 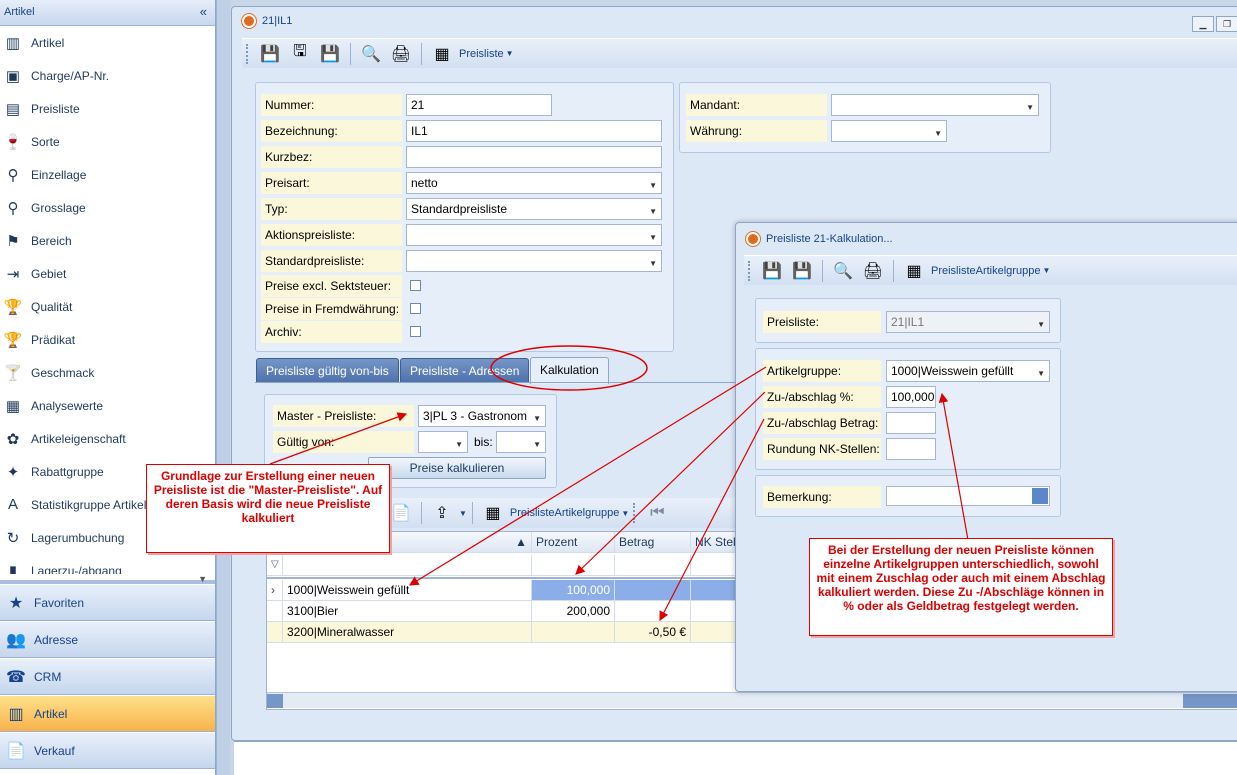 What do you see at coordinates (415, 308) in the screenshot?
I see `fremdwaehrung-checkbox` at bounding box center [415, 308].